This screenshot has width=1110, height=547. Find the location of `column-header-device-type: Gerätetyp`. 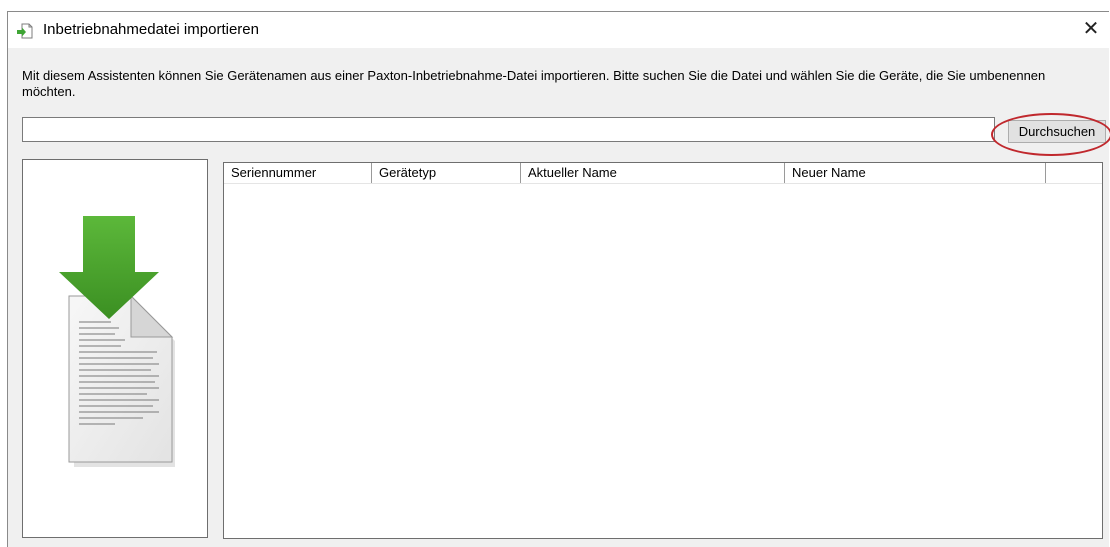

column-header-device-type: Gerätetyp is located at coordinates (446, 173).